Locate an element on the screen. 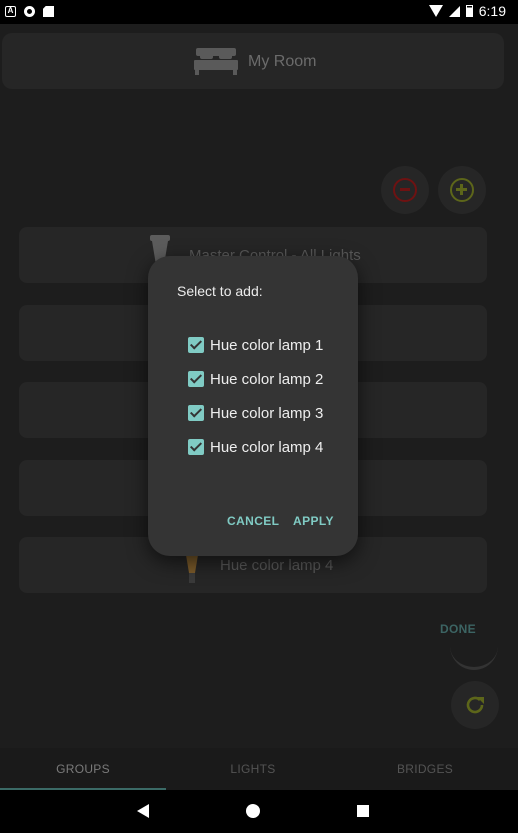 The height and width of the screenshot is (833, 518). battery-icon is located at coordinates (469, 11).